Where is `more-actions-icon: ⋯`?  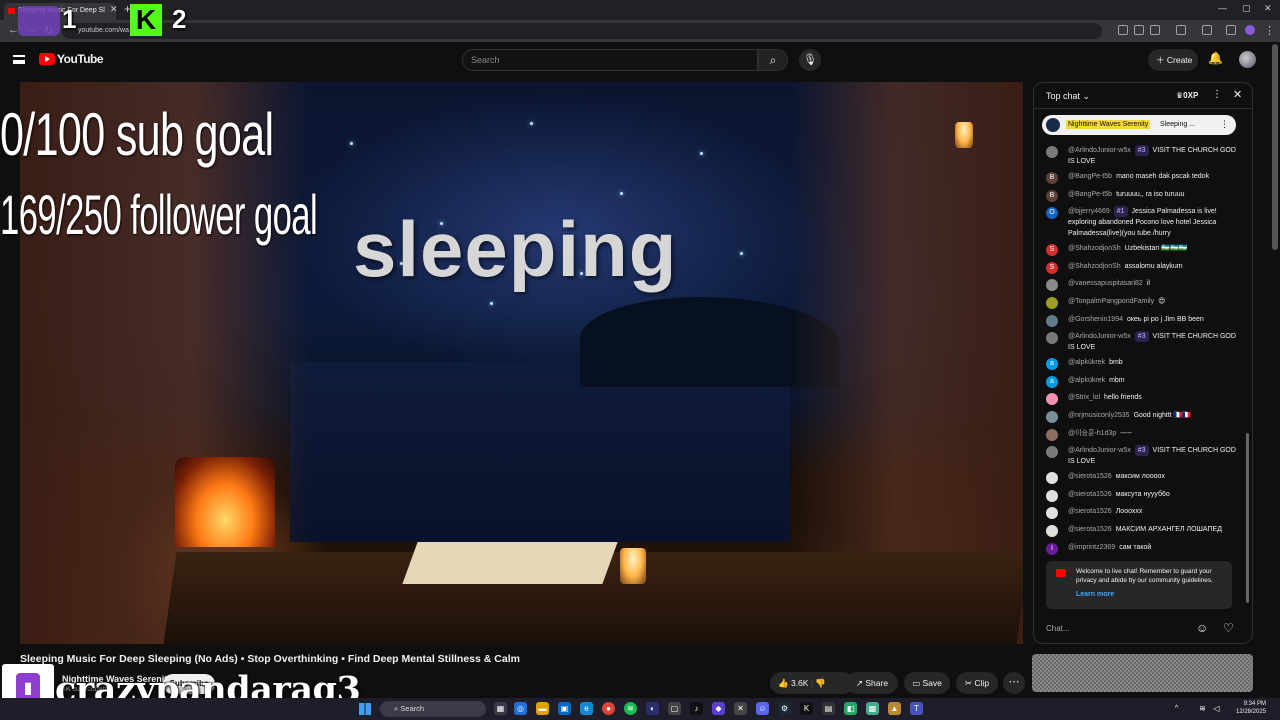
more-actions-icon: ⋯ is located at coordinates (1014, 683).